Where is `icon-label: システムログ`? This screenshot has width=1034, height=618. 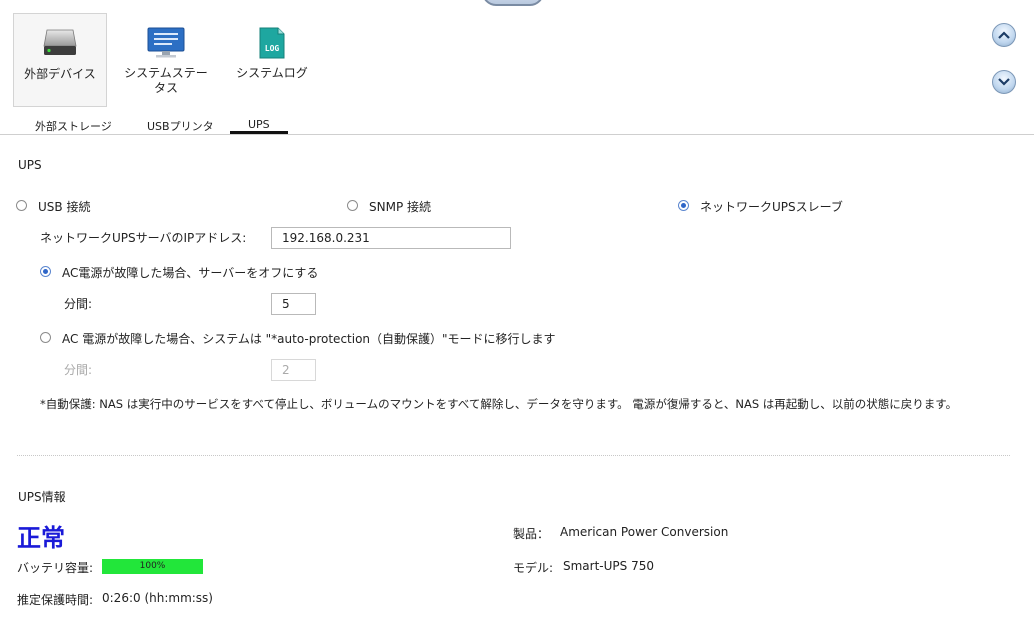 icon-label: システムログ is located at coordinates (272, 73).